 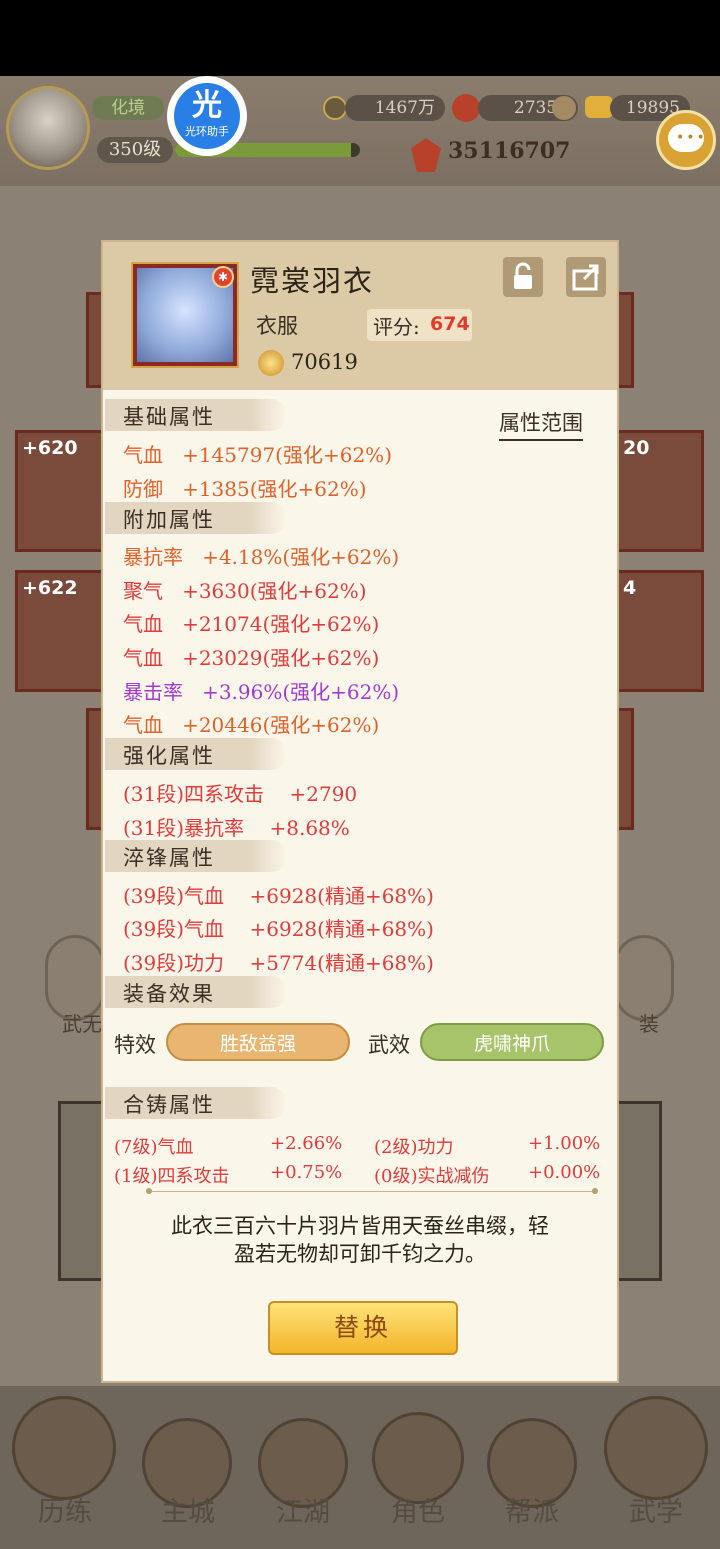 What do you see at coordinates (335, 108) in the screenshot?
I see `coin-icon` at bounding box center [335, 108].